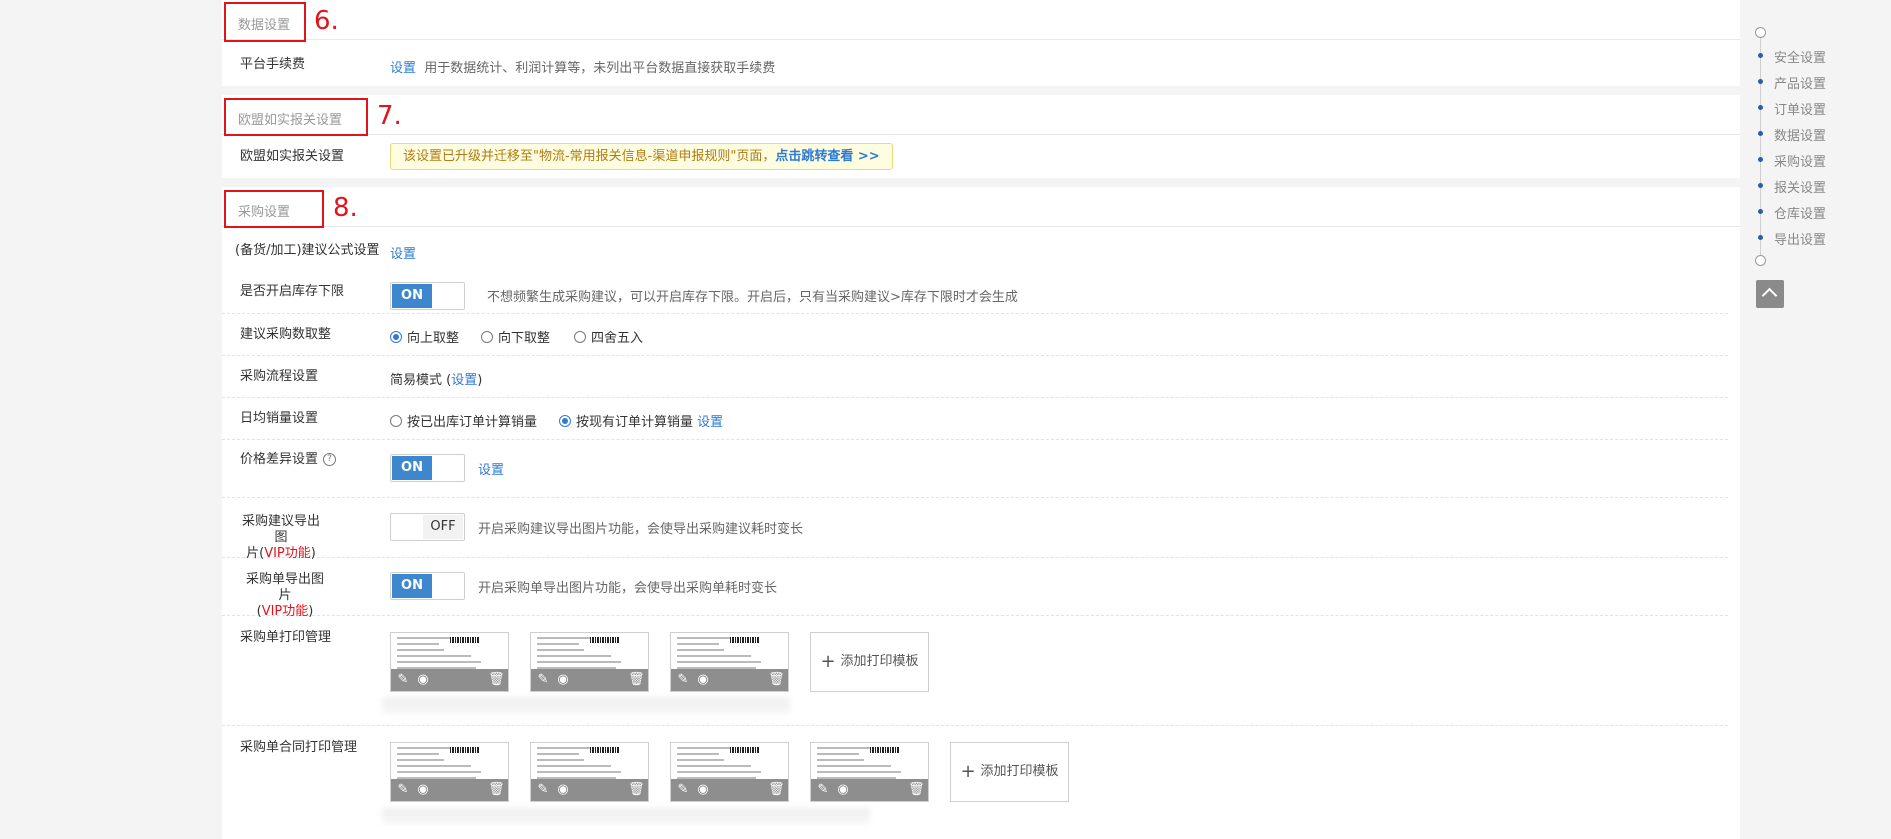 The width and height of the screenshot is (1891, 839). I want to click on price-diff-label-text: 价格差异设置, so click(279, 459).